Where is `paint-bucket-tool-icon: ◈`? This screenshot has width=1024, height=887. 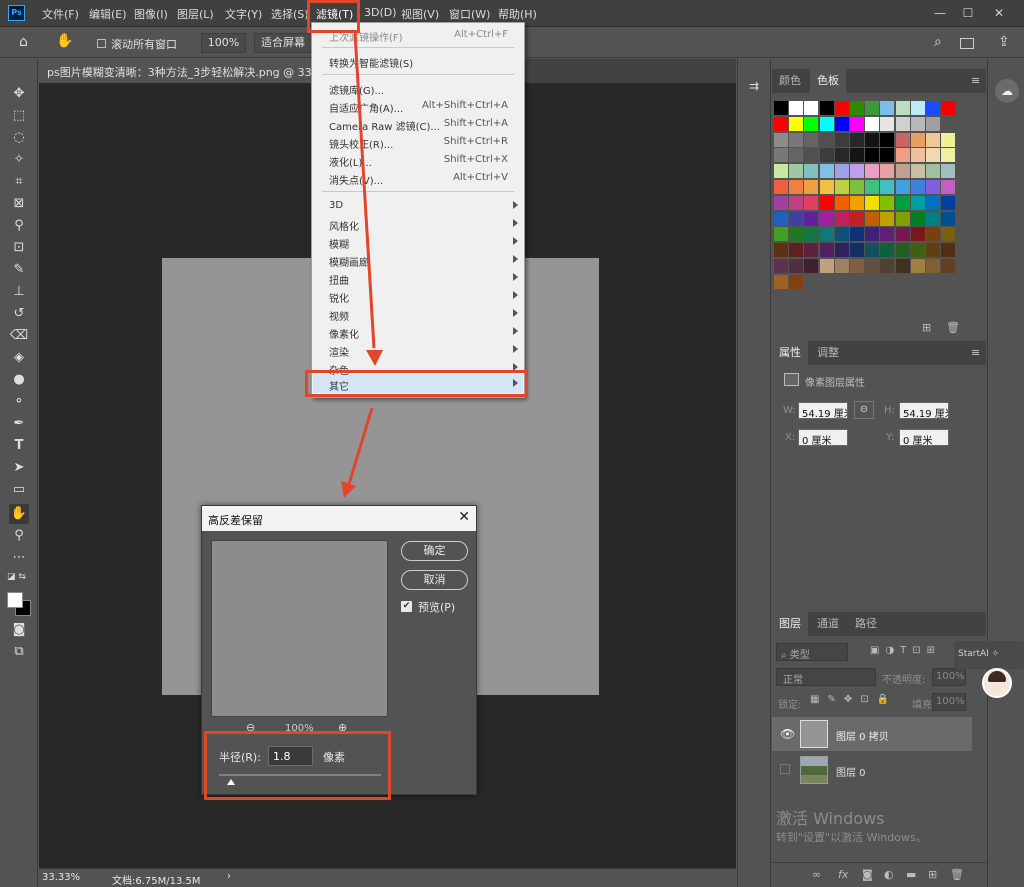
paint-bucket-tool-icon: ◈ is located at coordinates (19, 358).